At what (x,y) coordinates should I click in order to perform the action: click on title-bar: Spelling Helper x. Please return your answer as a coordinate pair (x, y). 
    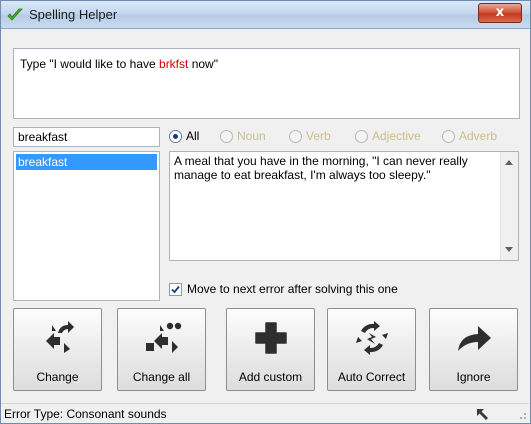
    Looking at the image, I should click on (265, 15).